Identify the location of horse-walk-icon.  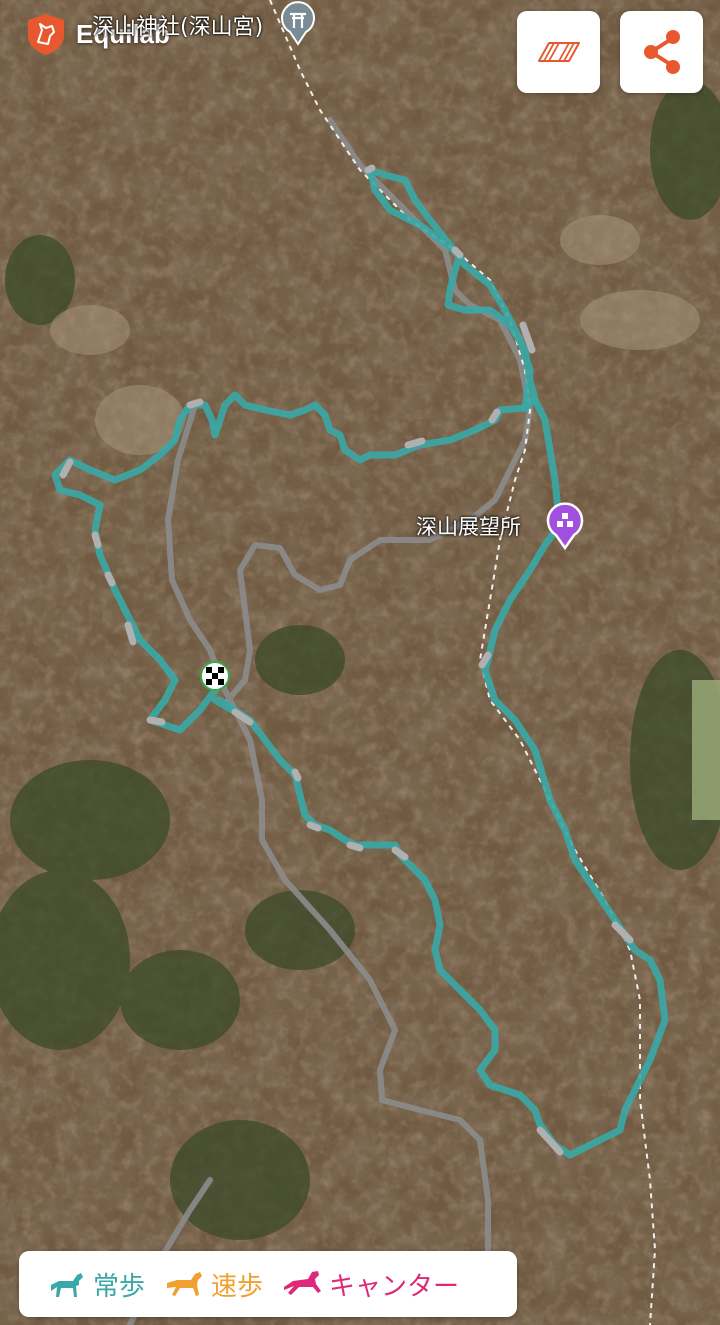
(67, 1285).